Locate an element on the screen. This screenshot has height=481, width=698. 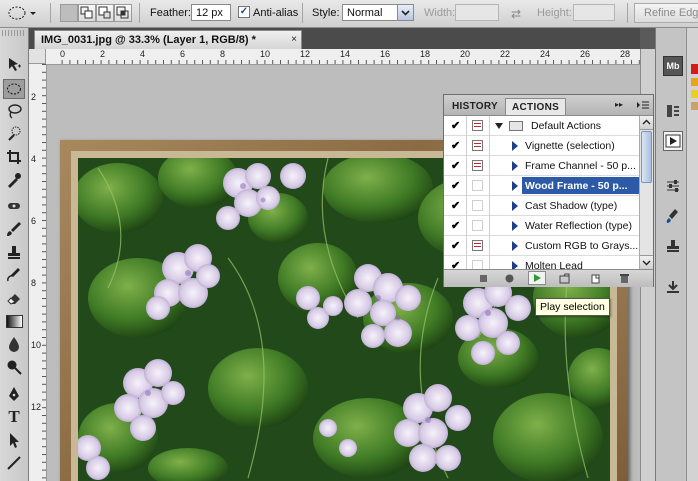
stop-button is located at coordinates (483, 278).